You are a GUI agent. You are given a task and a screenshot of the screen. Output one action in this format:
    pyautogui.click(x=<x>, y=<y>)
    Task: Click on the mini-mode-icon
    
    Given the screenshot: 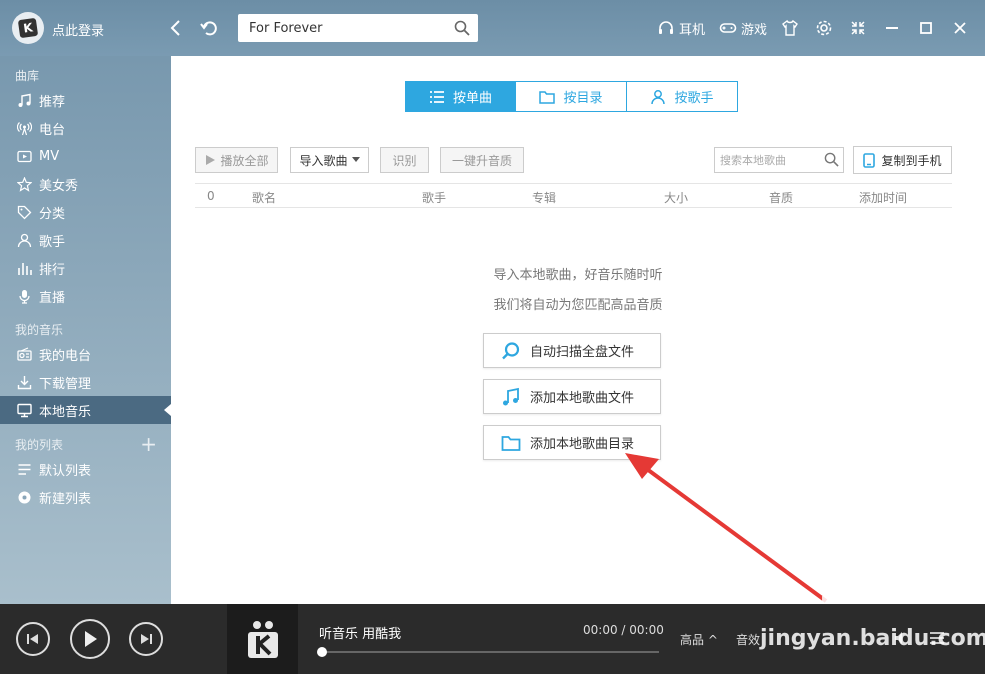 What is the action you would take?
    pyautogui.click(x=858, y=28)
    